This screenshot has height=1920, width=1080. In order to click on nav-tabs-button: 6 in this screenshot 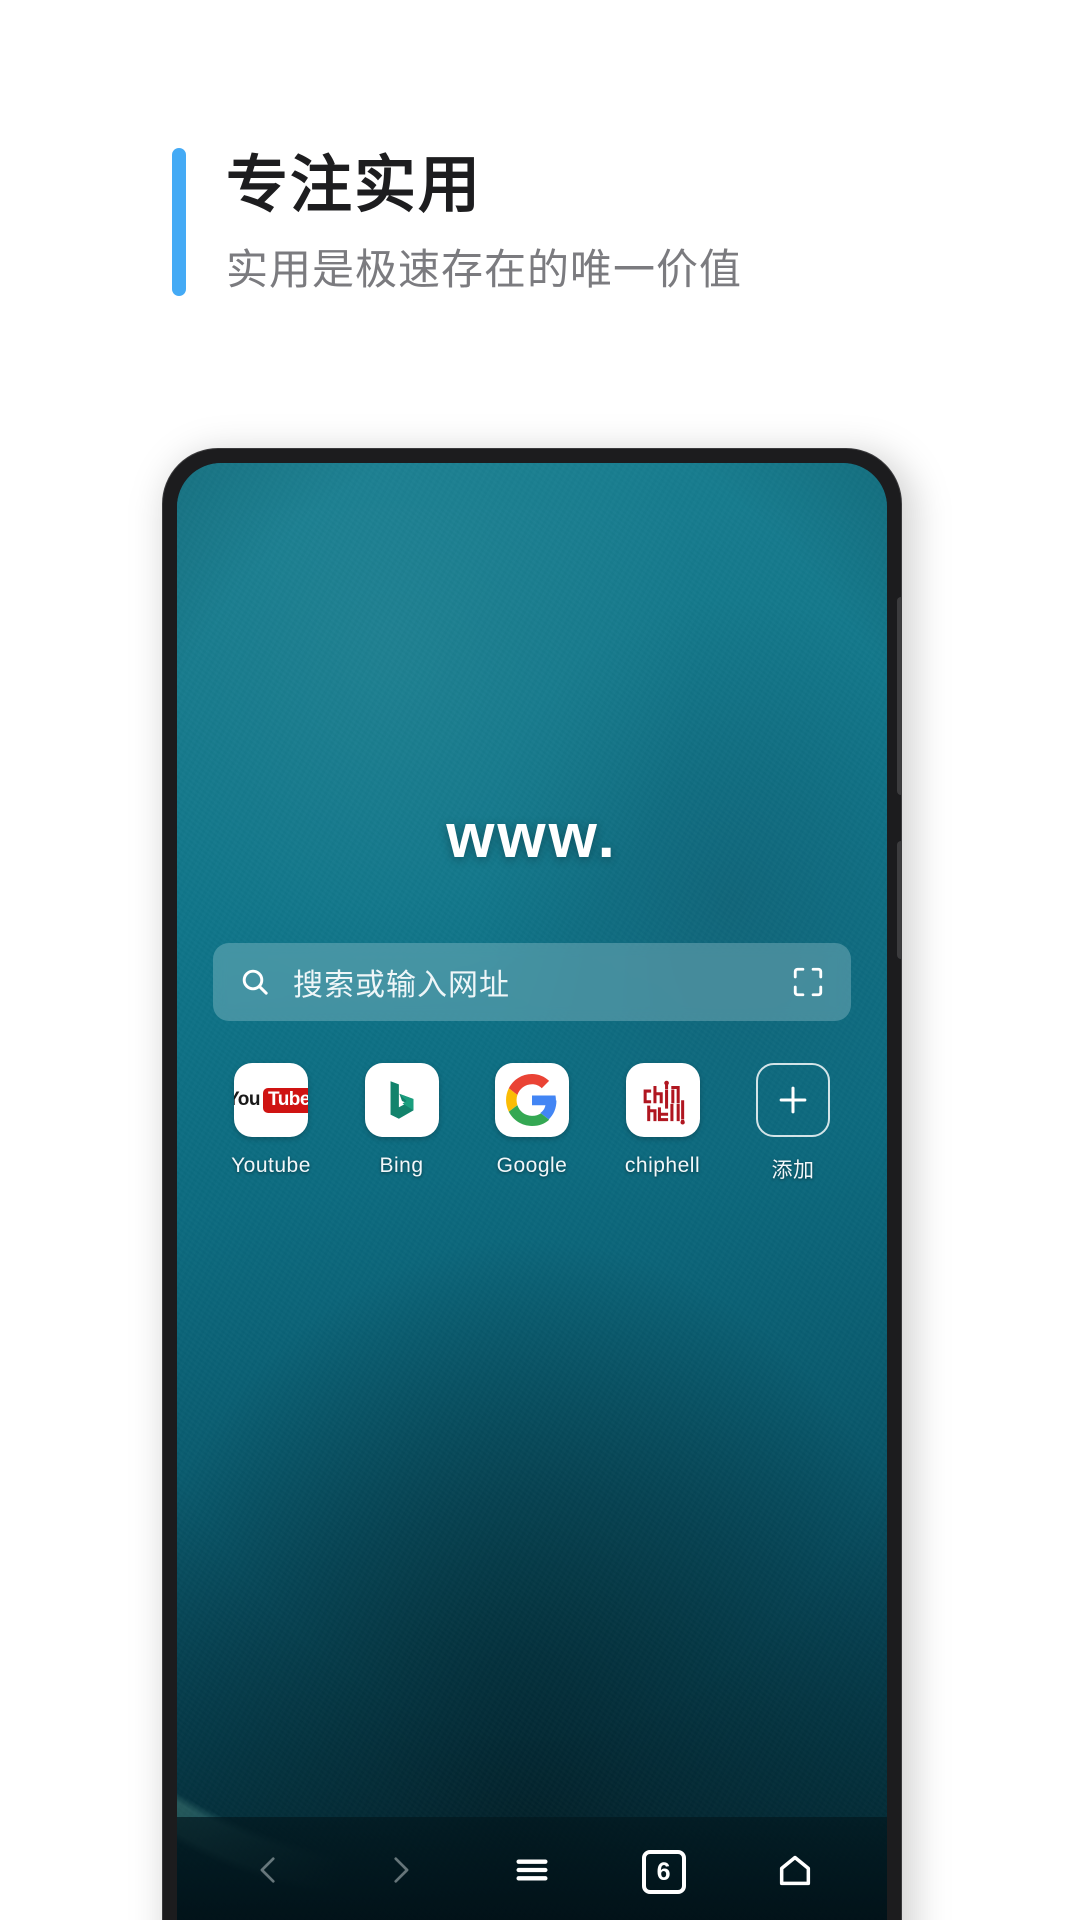, I will do `click(664, 1872)`.